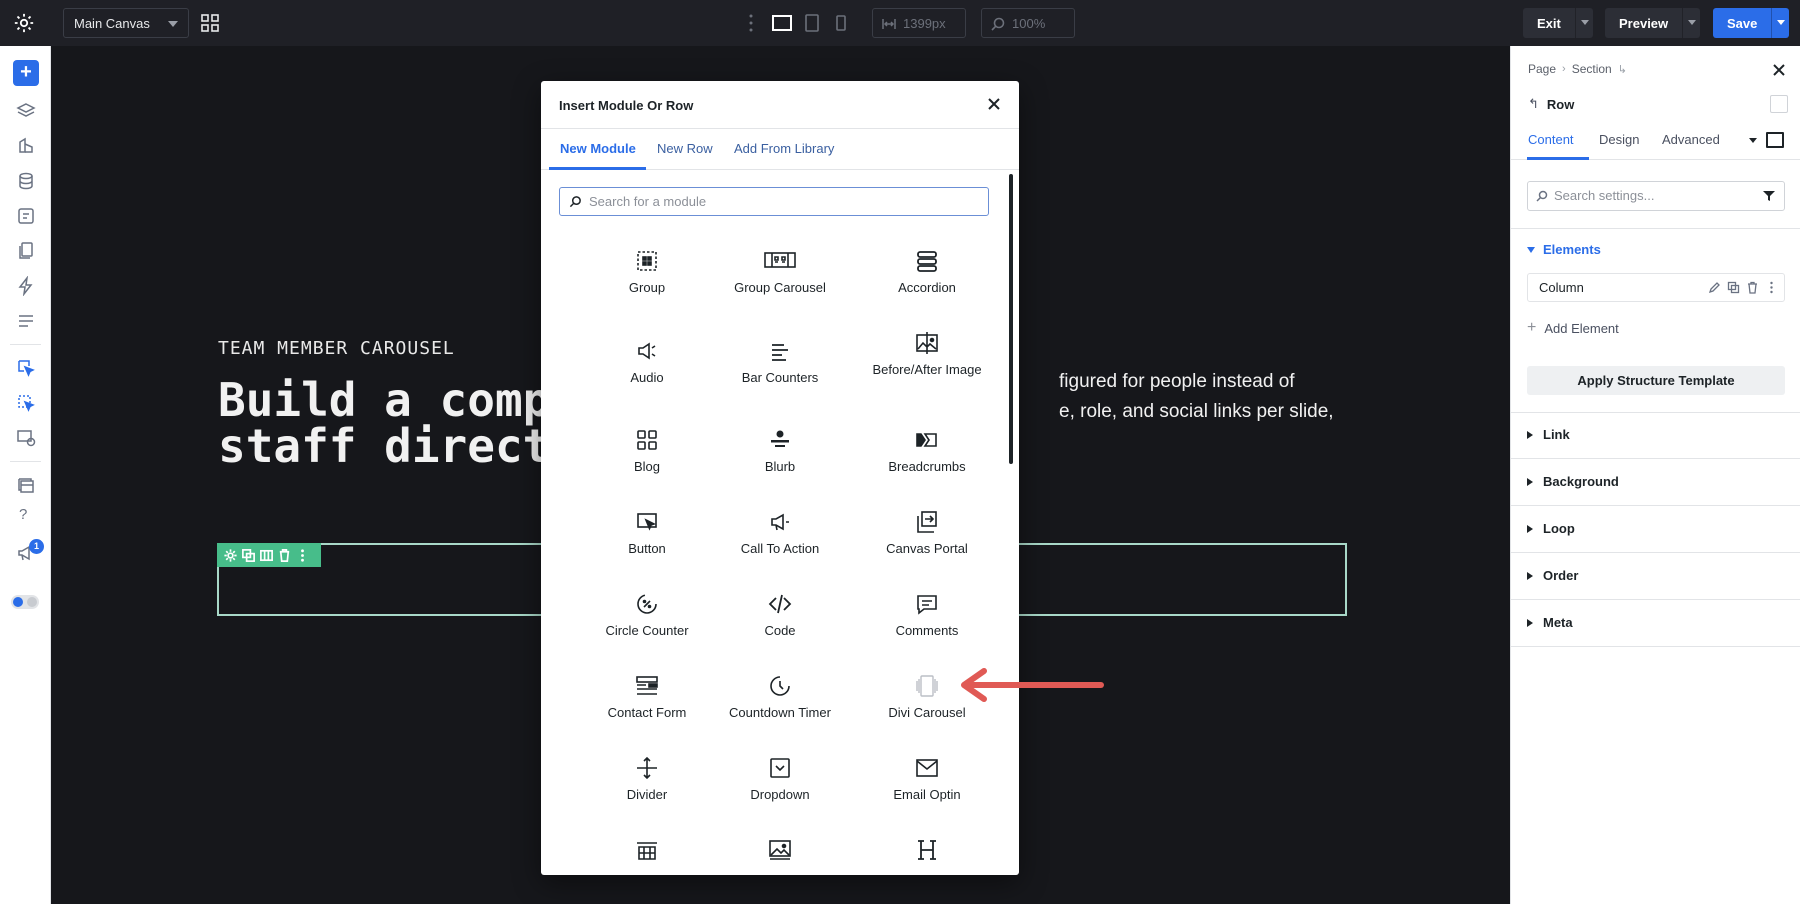 Image resolution: width=1800 pixels, height=904 pixels. What do you see at coordinates (780, 626) in the screenshot?
I see `module-code: Code` at bounding box center [780, 626].